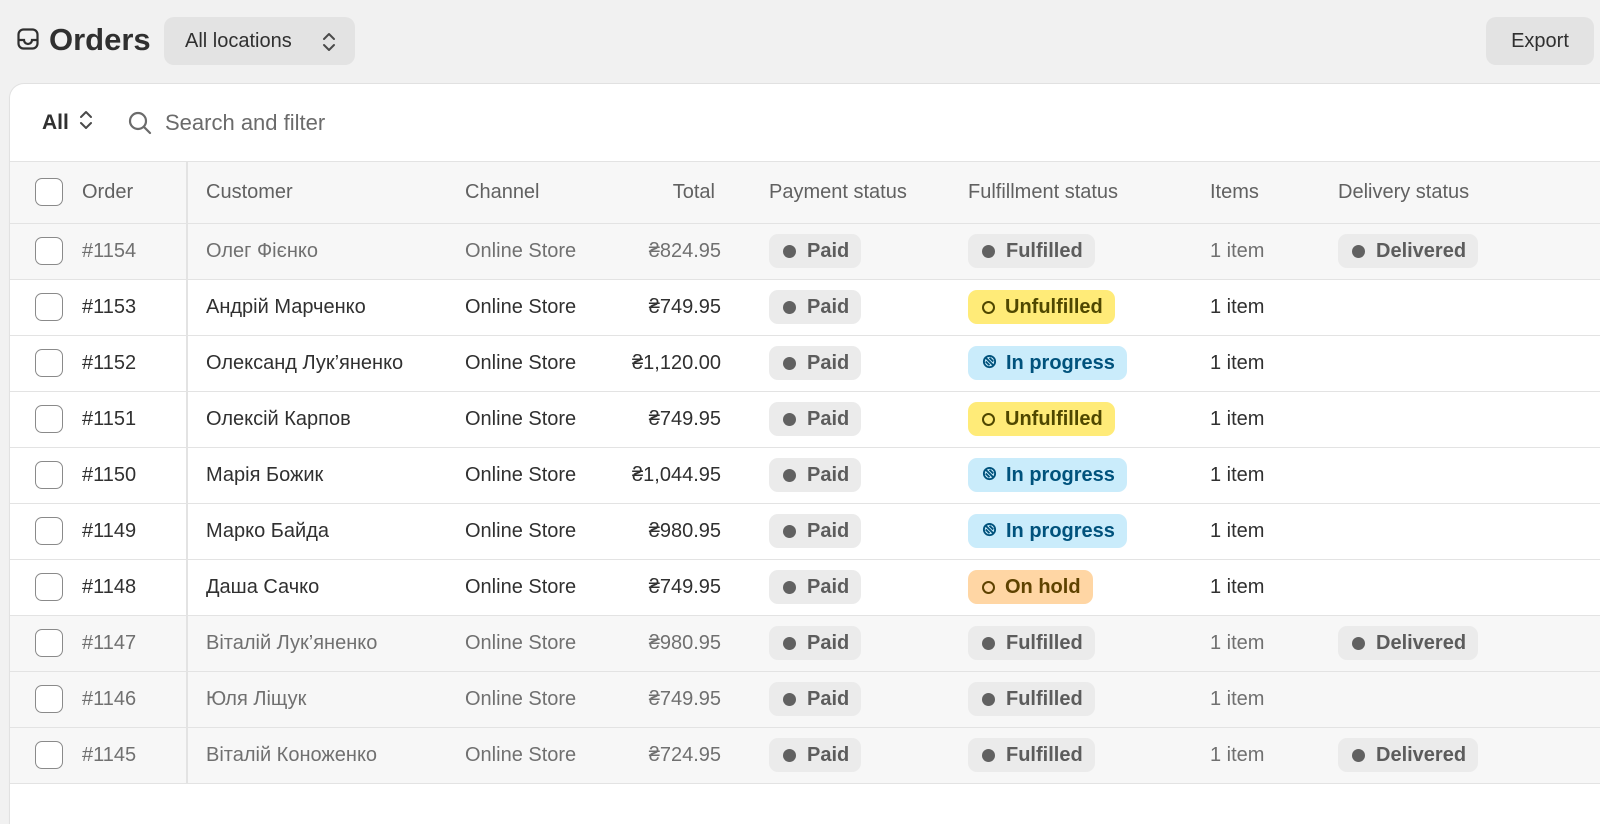 This screenshot has height=824, width=1600. I want to click on column-header-channel: Channel, so click(533, 193).